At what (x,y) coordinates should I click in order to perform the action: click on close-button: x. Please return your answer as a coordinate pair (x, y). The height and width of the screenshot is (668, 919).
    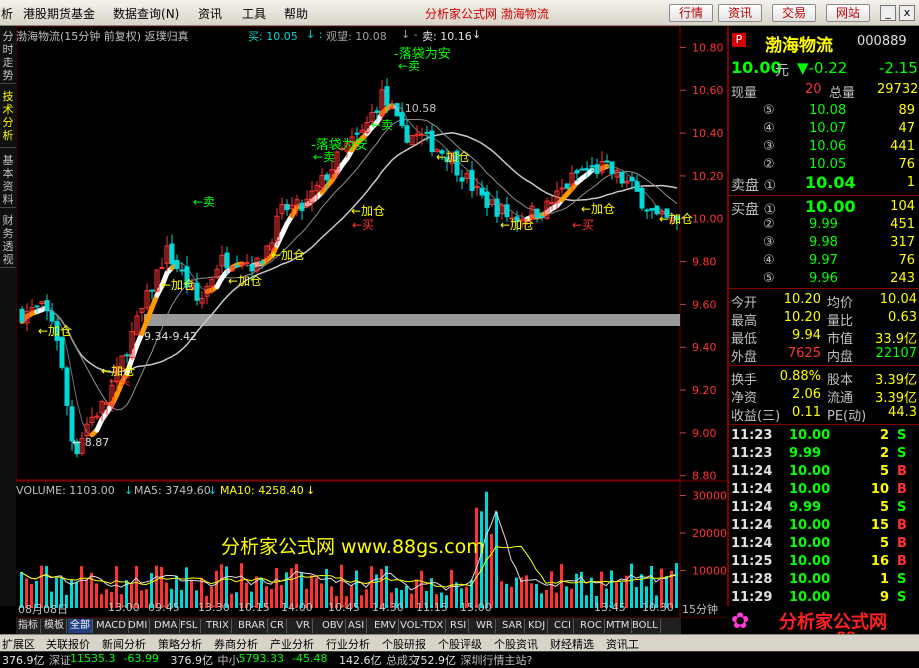
    Looking at the image, I should click on (907, 13).